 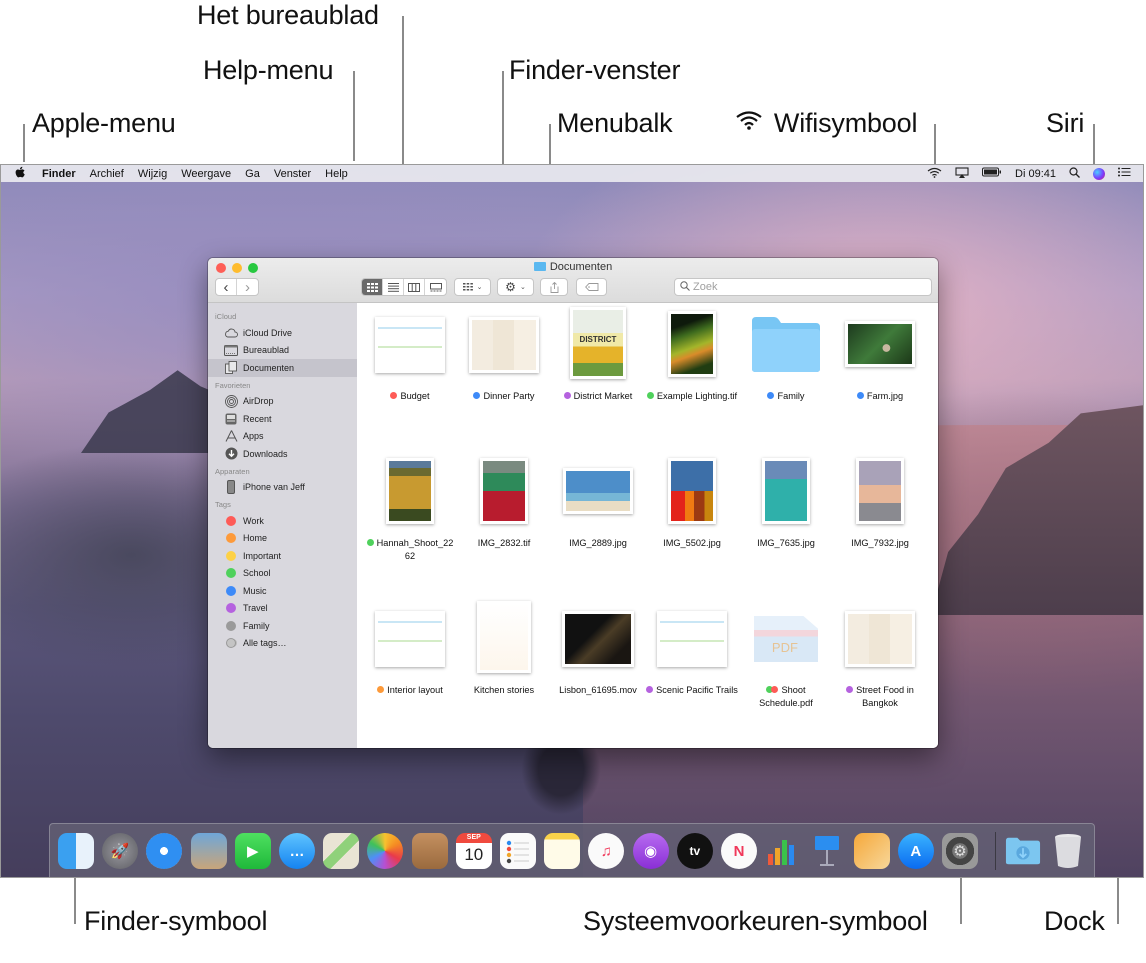 I want to click on sidebar-tag-home: Home, so click(x=282, y=539).